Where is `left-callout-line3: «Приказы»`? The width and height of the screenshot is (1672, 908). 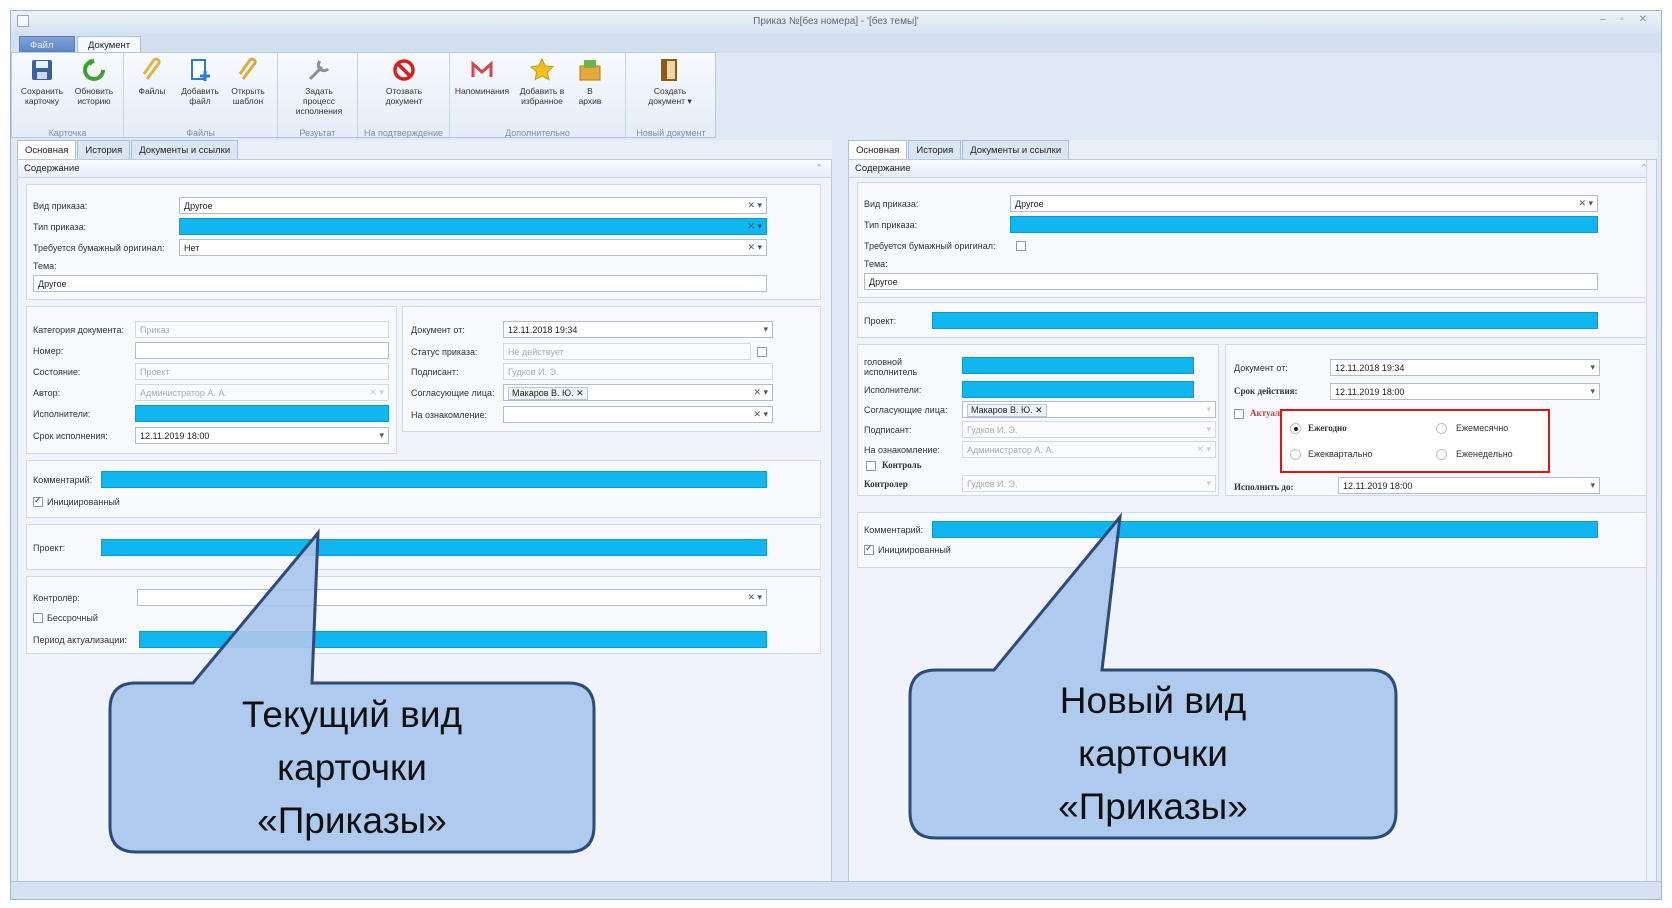
left-callout-line3: «Приказы» is located at coordinates (352, 820).